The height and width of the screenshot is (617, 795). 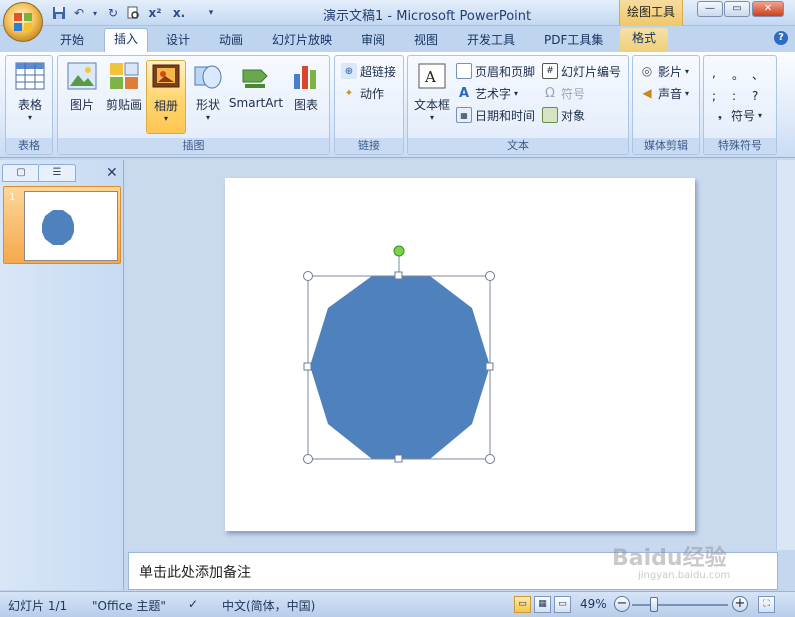 I want to click on shapes-button: 形状 ▾, so click(x=208, y=97).